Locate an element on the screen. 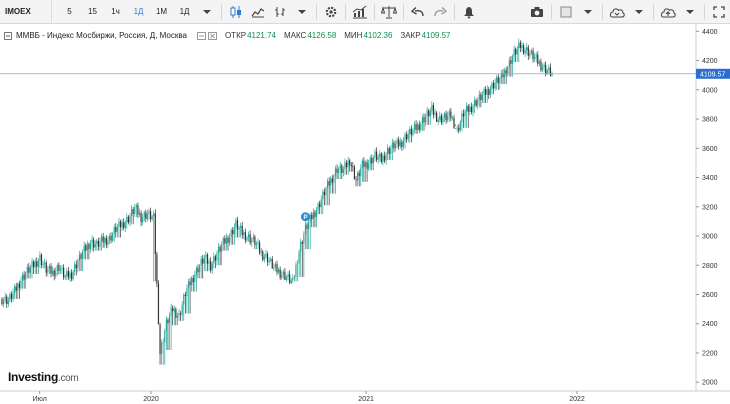  timeframe-1d-alt: 1Д is located at coordinates (184, 12).